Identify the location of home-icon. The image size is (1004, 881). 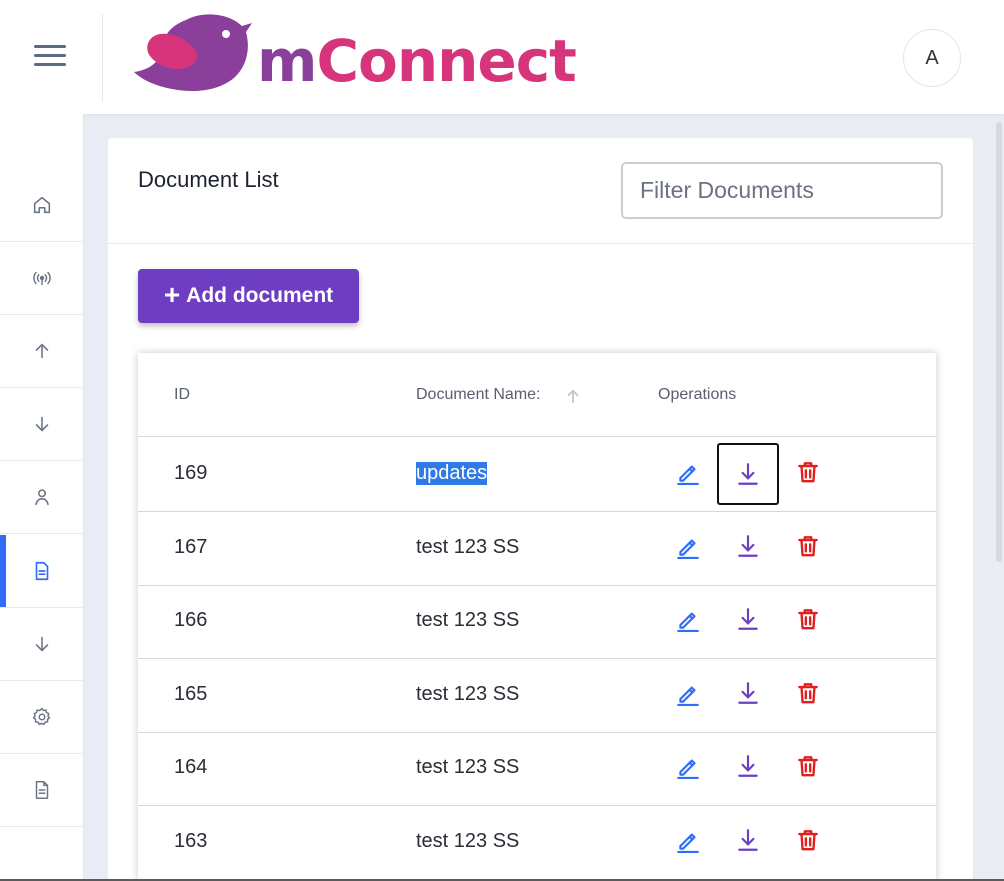
(42, 205).